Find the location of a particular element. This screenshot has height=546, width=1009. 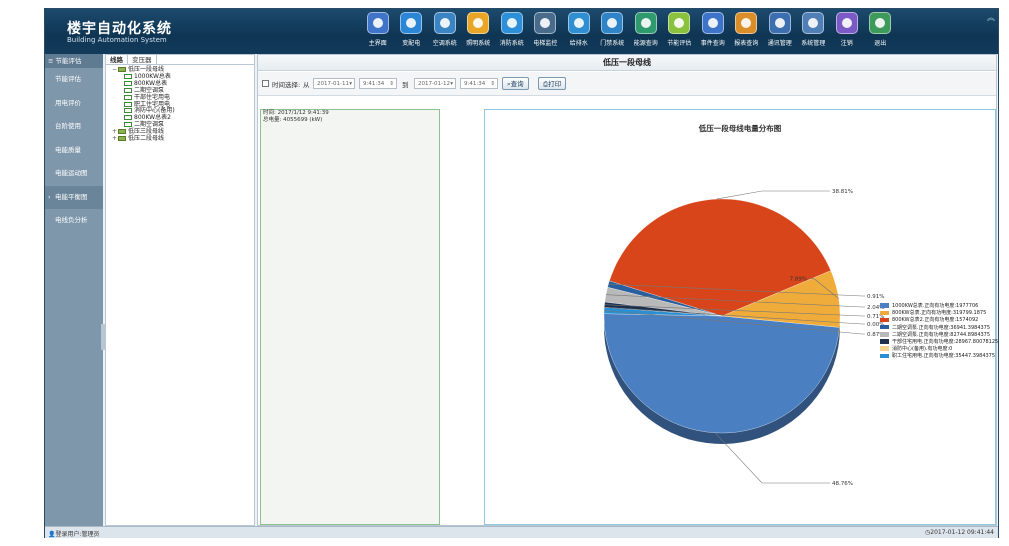

menu-item-8: 能源查询 is located at coordinates (646, 32).